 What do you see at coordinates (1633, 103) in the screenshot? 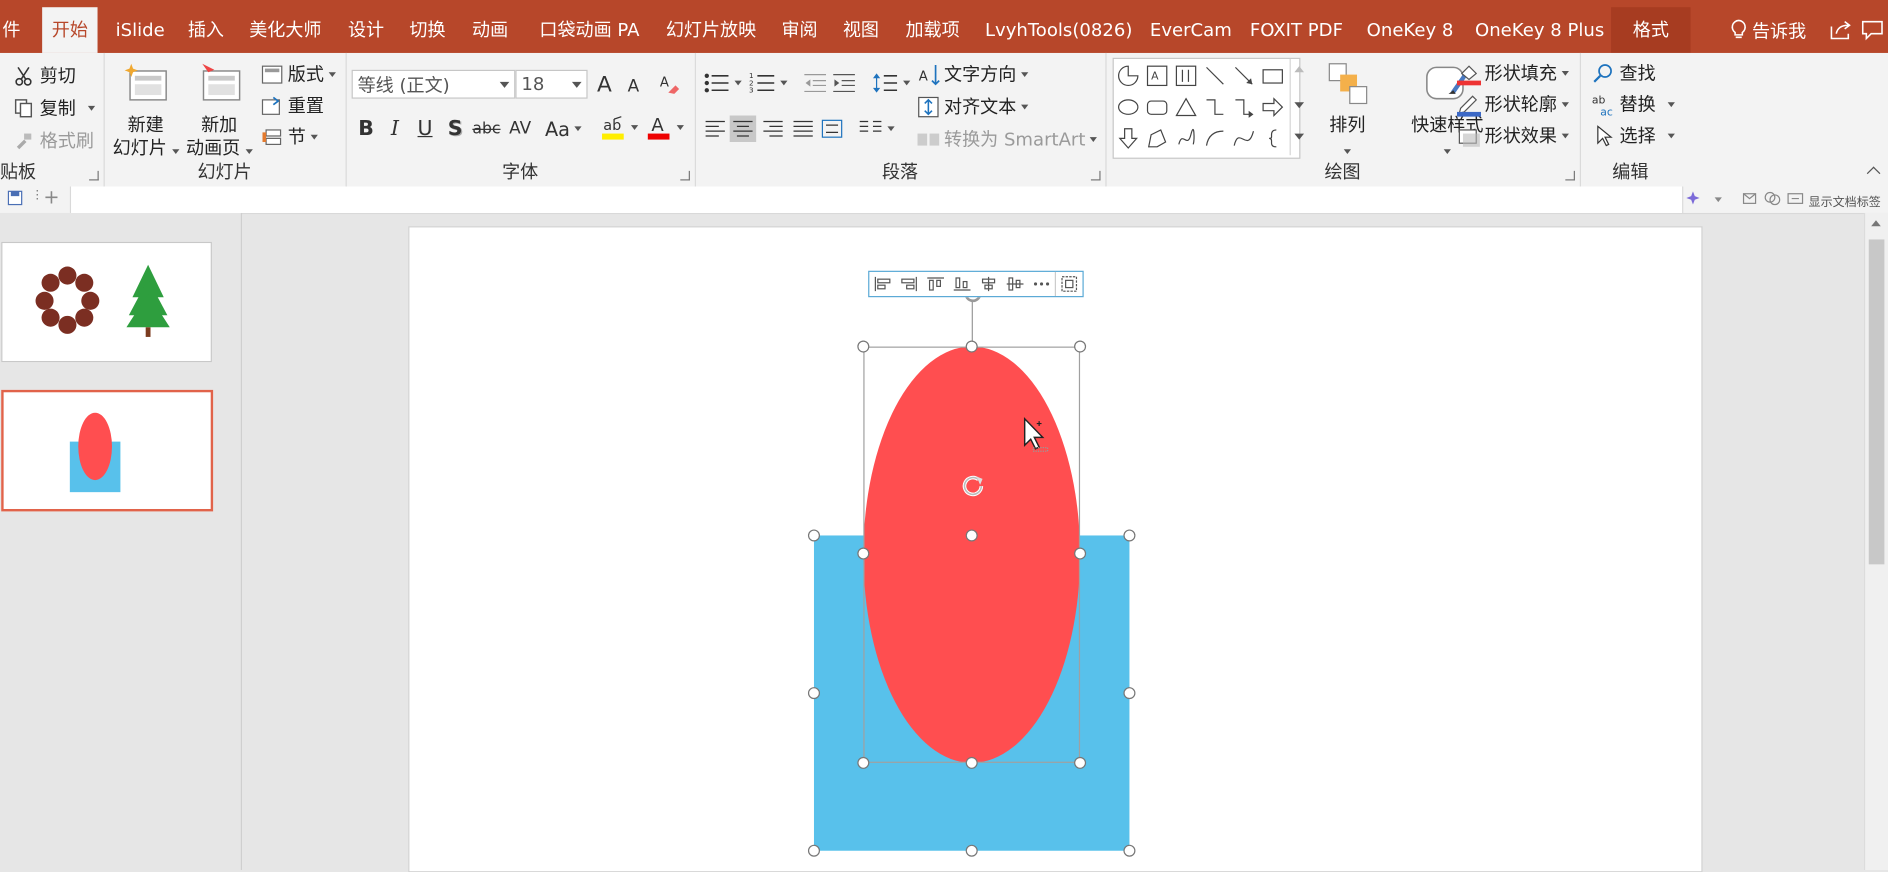
I see `replace-button: ab ac 替换` at bounding box center [1633, 103].